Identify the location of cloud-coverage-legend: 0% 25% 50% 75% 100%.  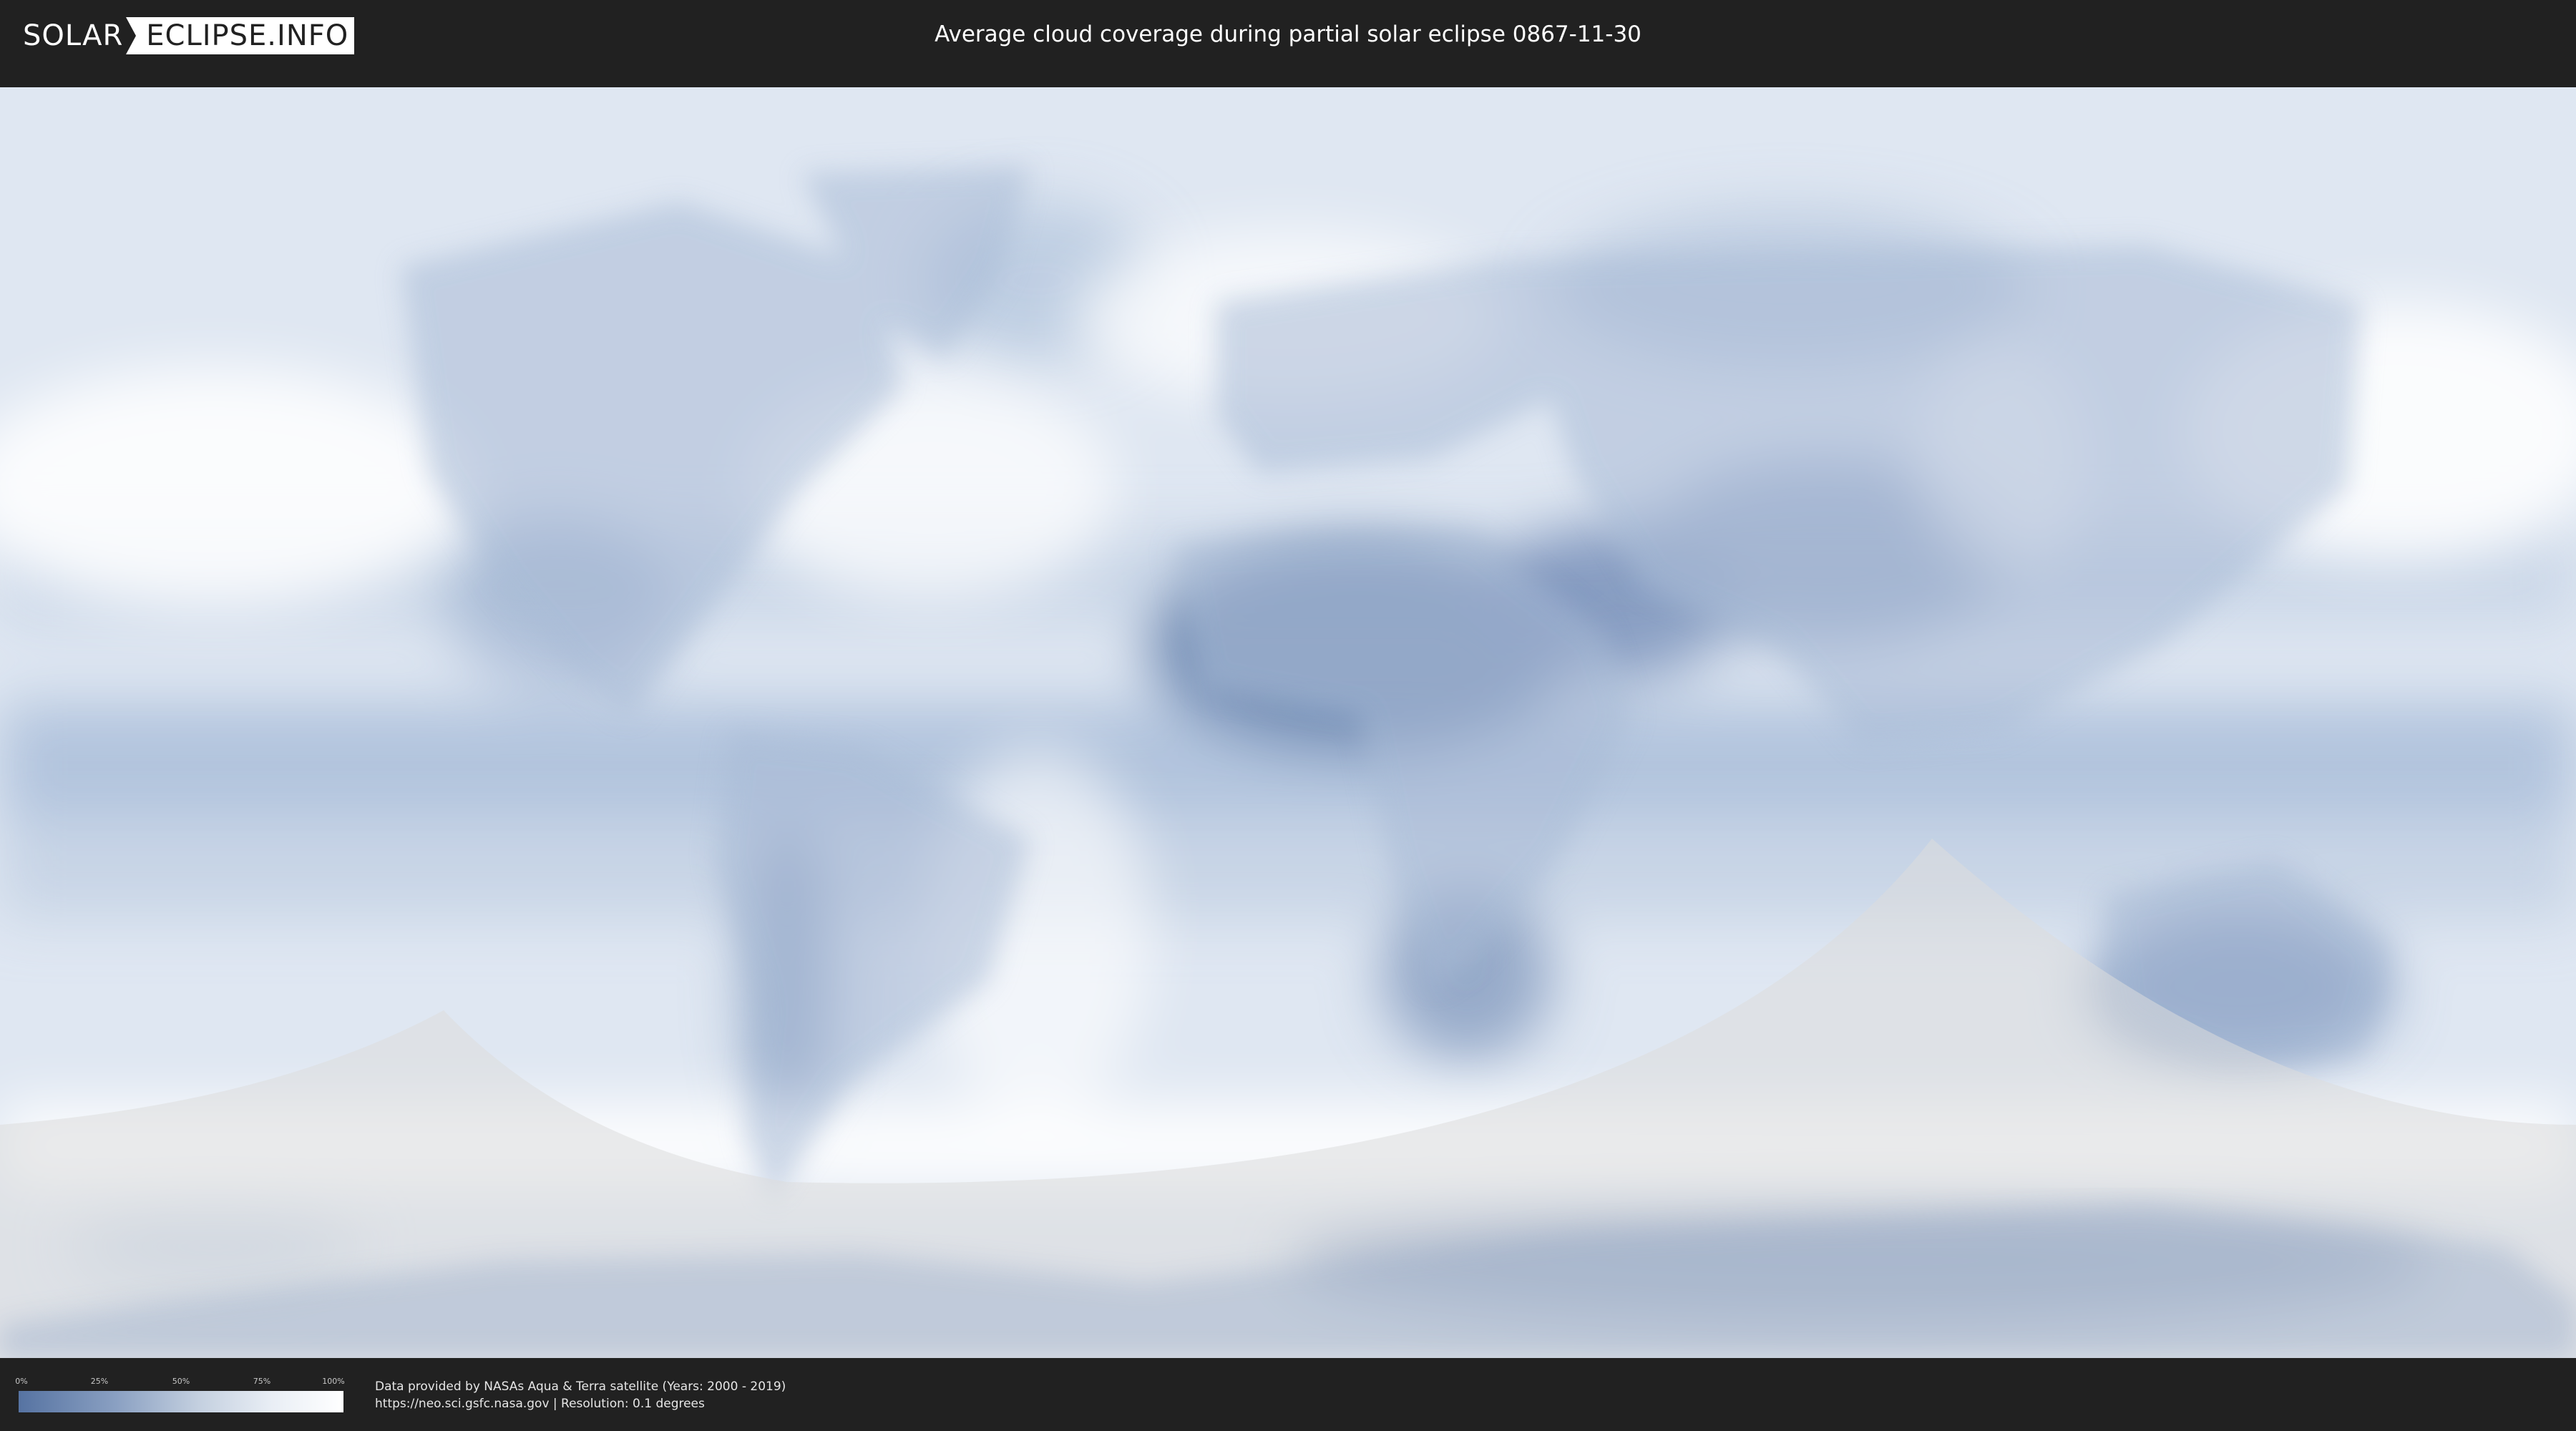
(180, 1394).